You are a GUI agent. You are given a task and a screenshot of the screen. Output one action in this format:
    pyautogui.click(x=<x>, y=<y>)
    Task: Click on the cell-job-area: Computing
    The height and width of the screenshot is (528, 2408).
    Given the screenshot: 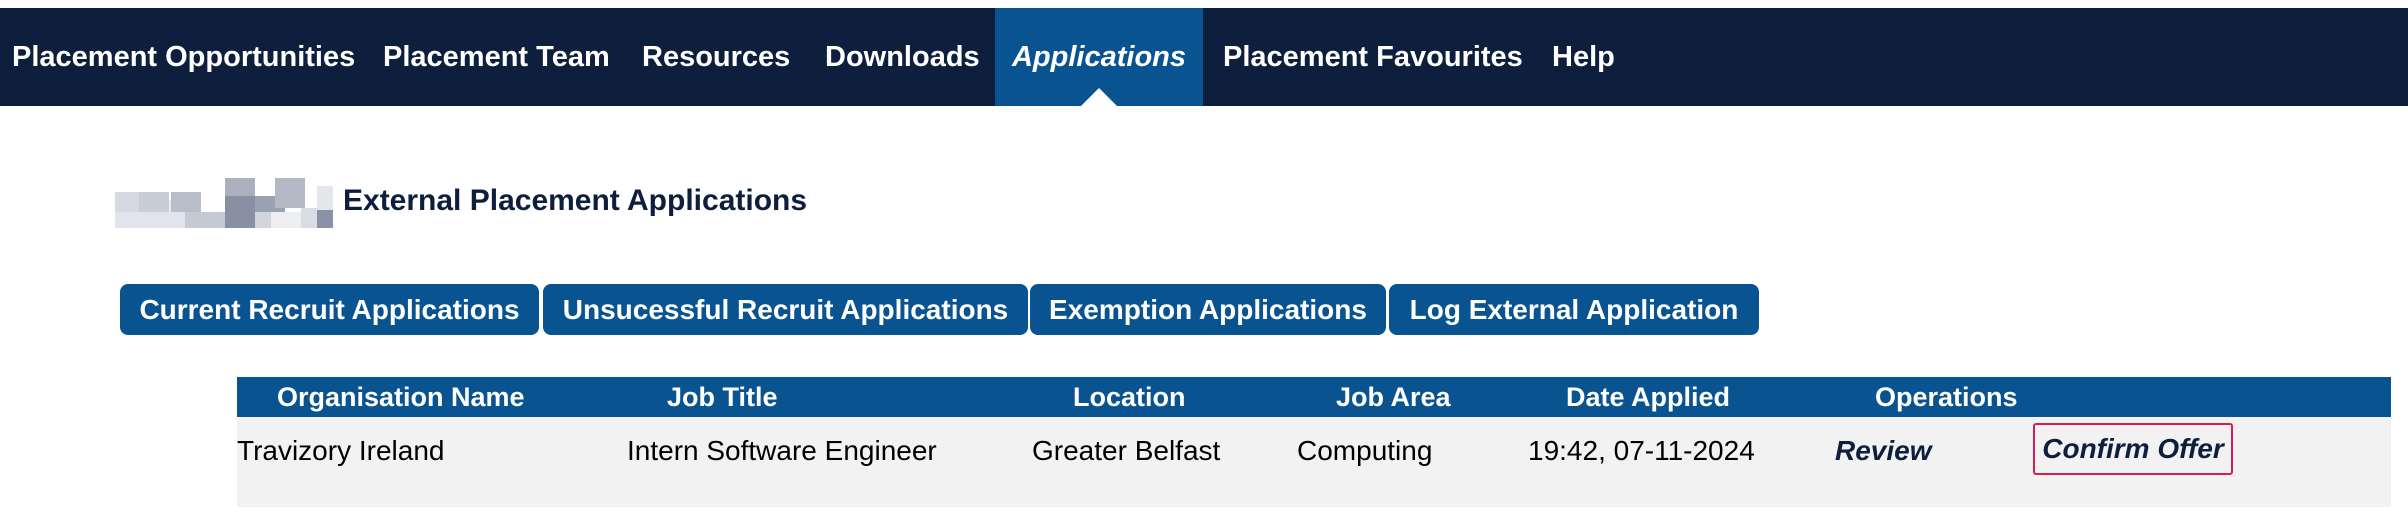 What is the action you would take?
    pyautogui.click(x=1365, y=450)
    